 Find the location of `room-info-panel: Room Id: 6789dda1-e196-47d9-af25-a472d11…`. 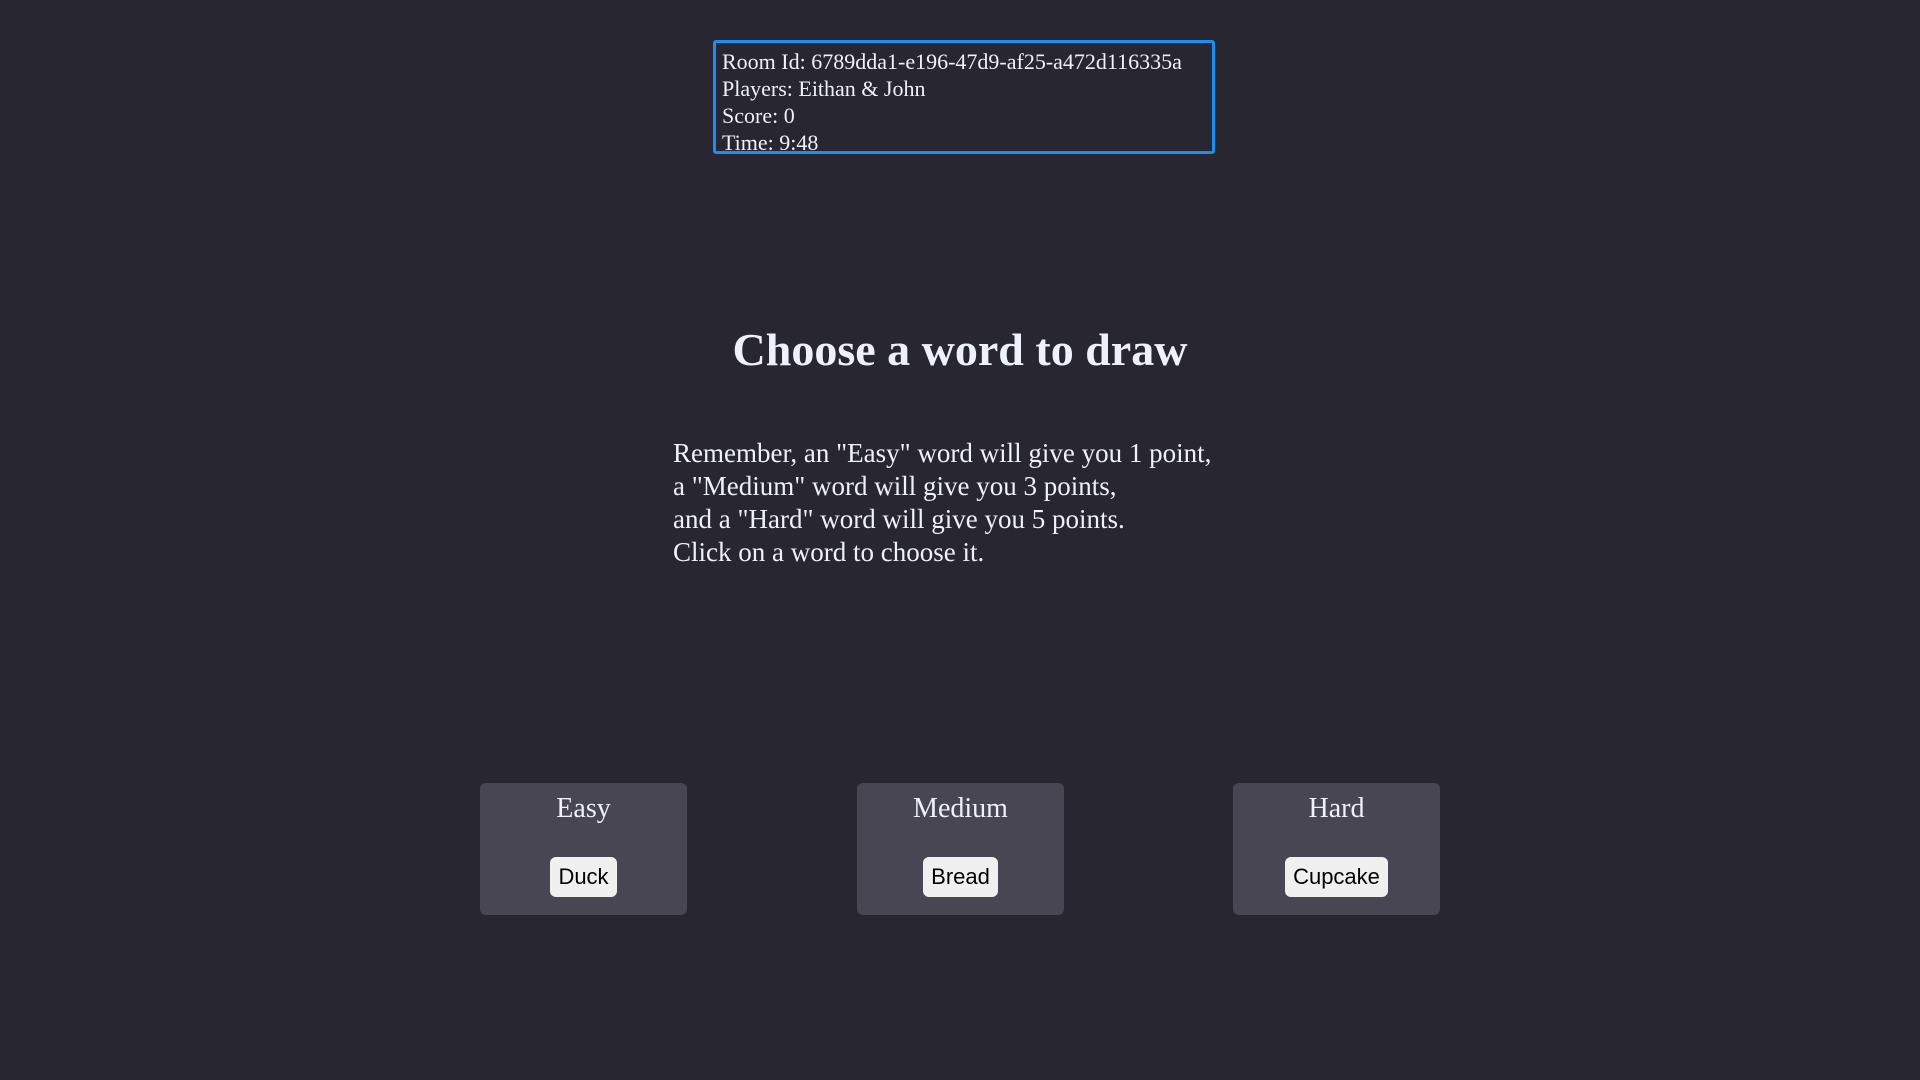

room-info-panel: Room Id: 6789dda1-e196-47d9-af25-a472d11… is located at coordinates (964, 97).